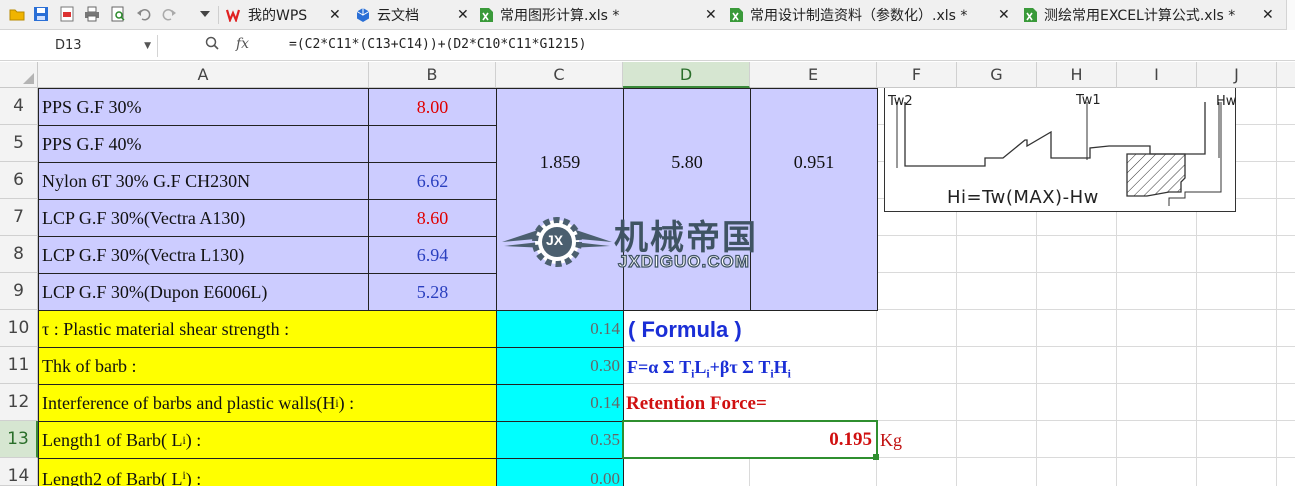 The height and width of the screenshot is (486, 1295). Describe the element at coordinates (813, 75) in the screenshot. I see `col-header-e: E` at that location.